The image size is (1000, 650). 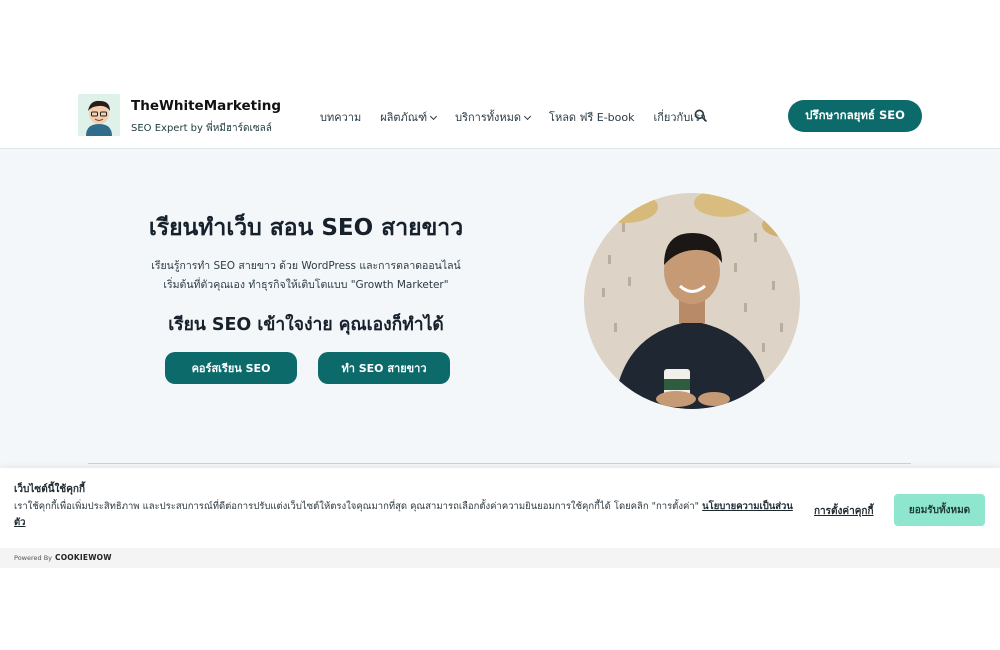 What do you see at coordinates (49, 489) in the screenshot?
I see `cookie-title: เว็บไซต์นี้ใช้คุกกี้` at bounding box center [49, 489].